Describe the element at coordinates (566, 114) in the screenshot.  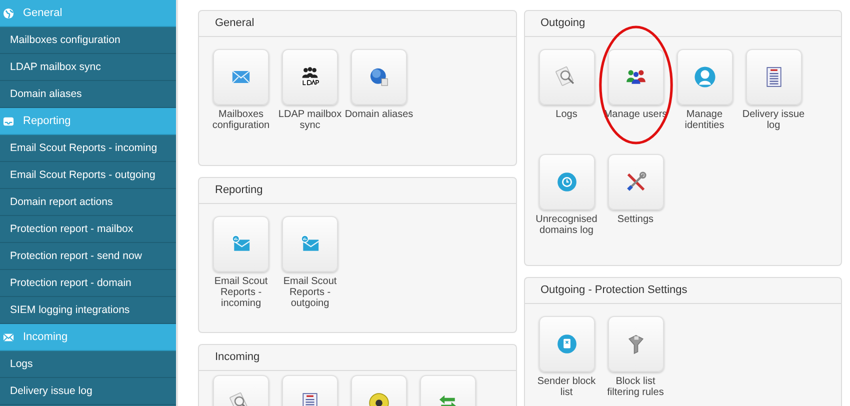
I see `tile-label: Logs` at that location.